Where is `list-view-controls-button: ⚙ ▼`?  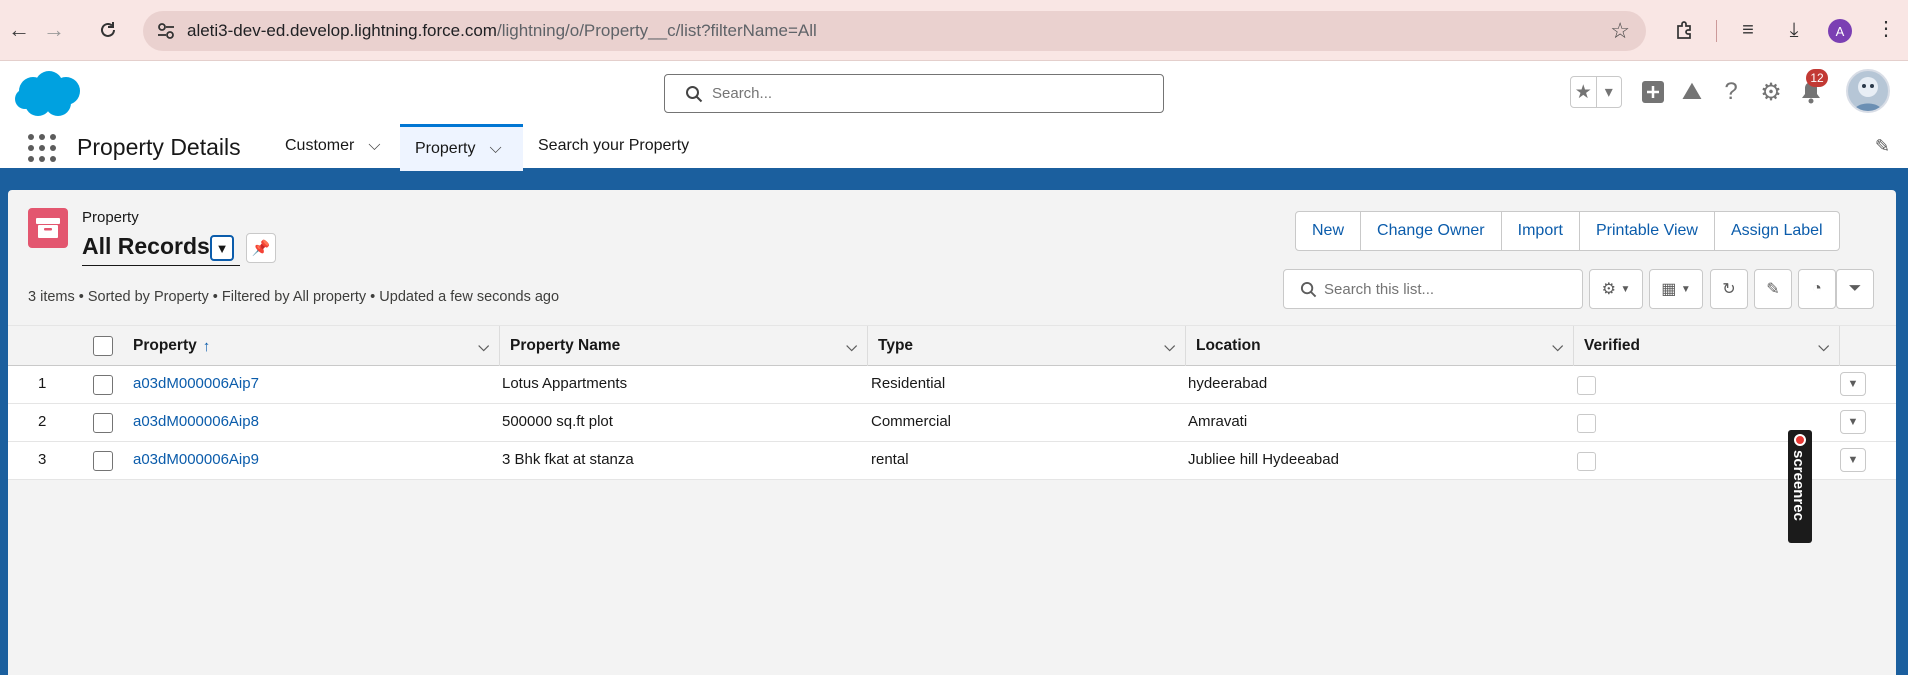
list-view-controls-button: ⚙ ▼ is located at coordinates (1616, 289).